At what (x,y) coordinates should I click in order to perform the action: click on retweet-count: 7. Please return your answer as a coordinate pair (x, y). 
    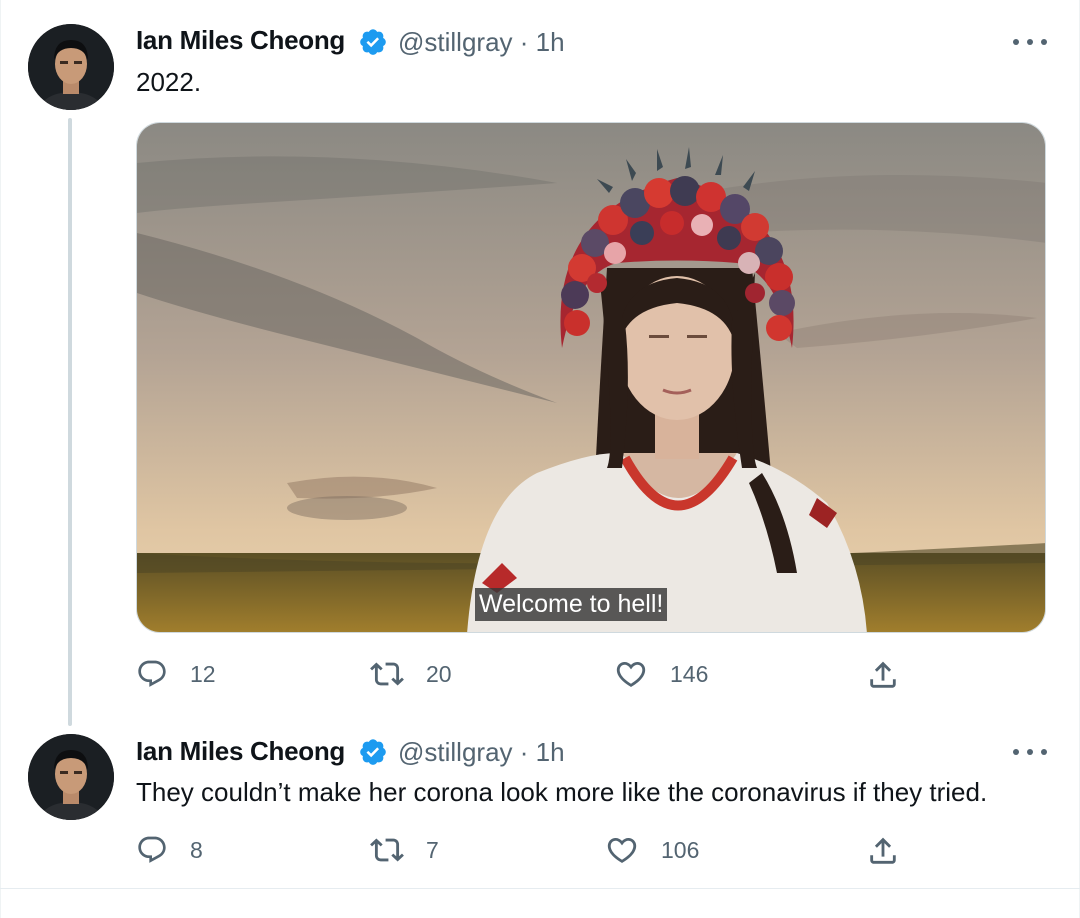
    Looking at the image, I should click on (432, 849).